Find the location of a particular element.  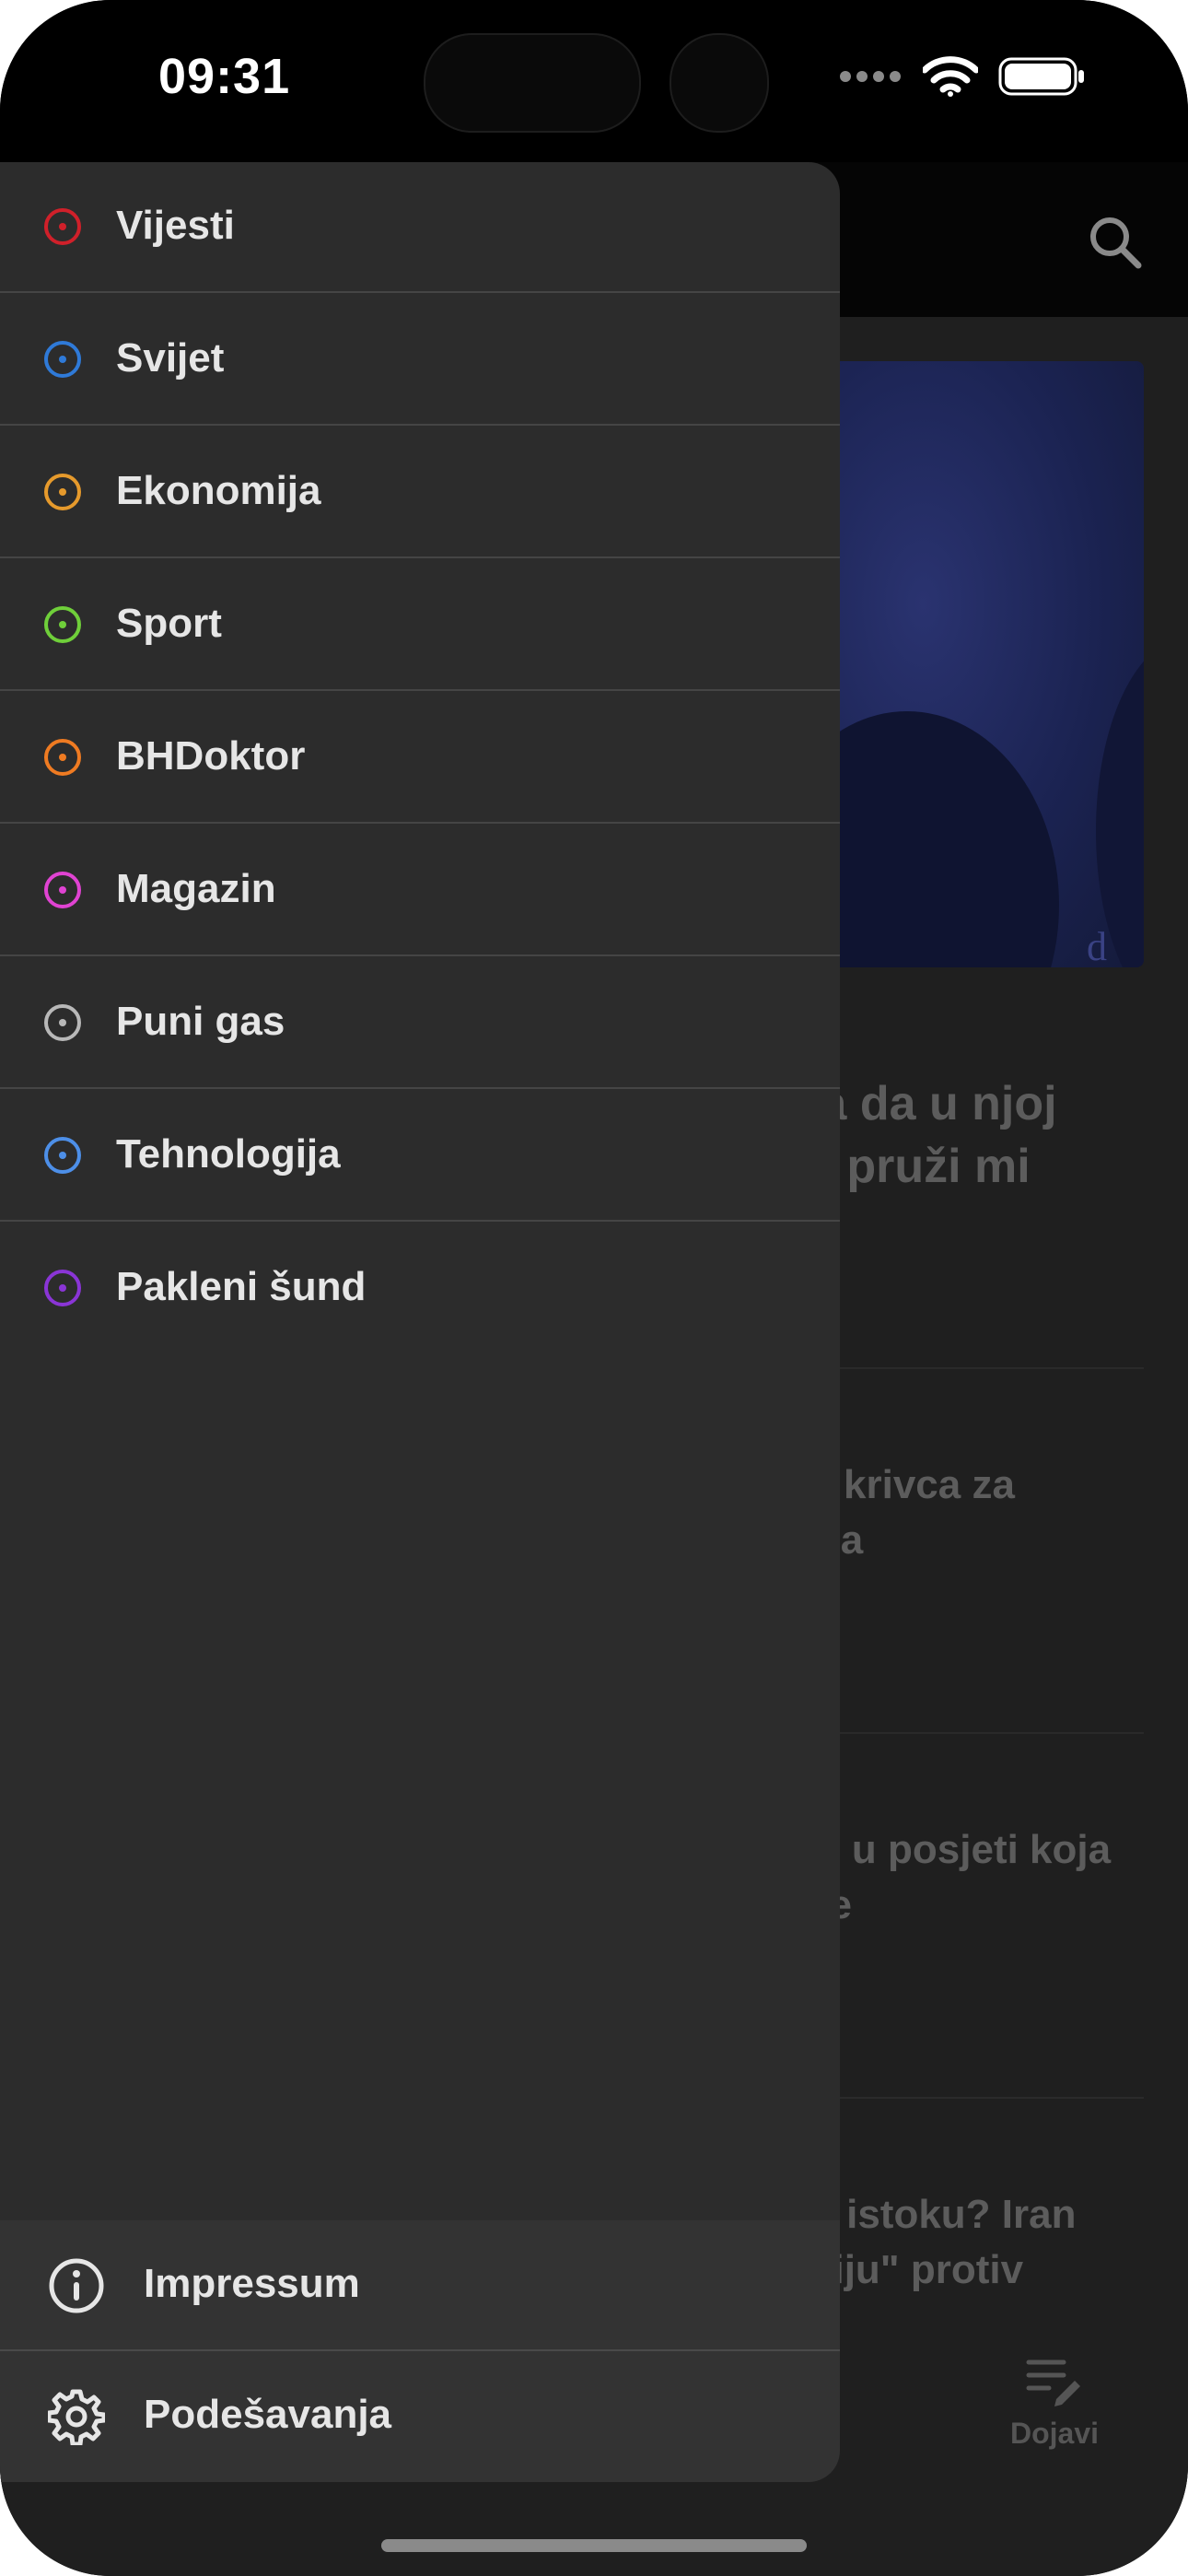

menu-item-label: Podešavanja is located at coordinates (268, 2414).